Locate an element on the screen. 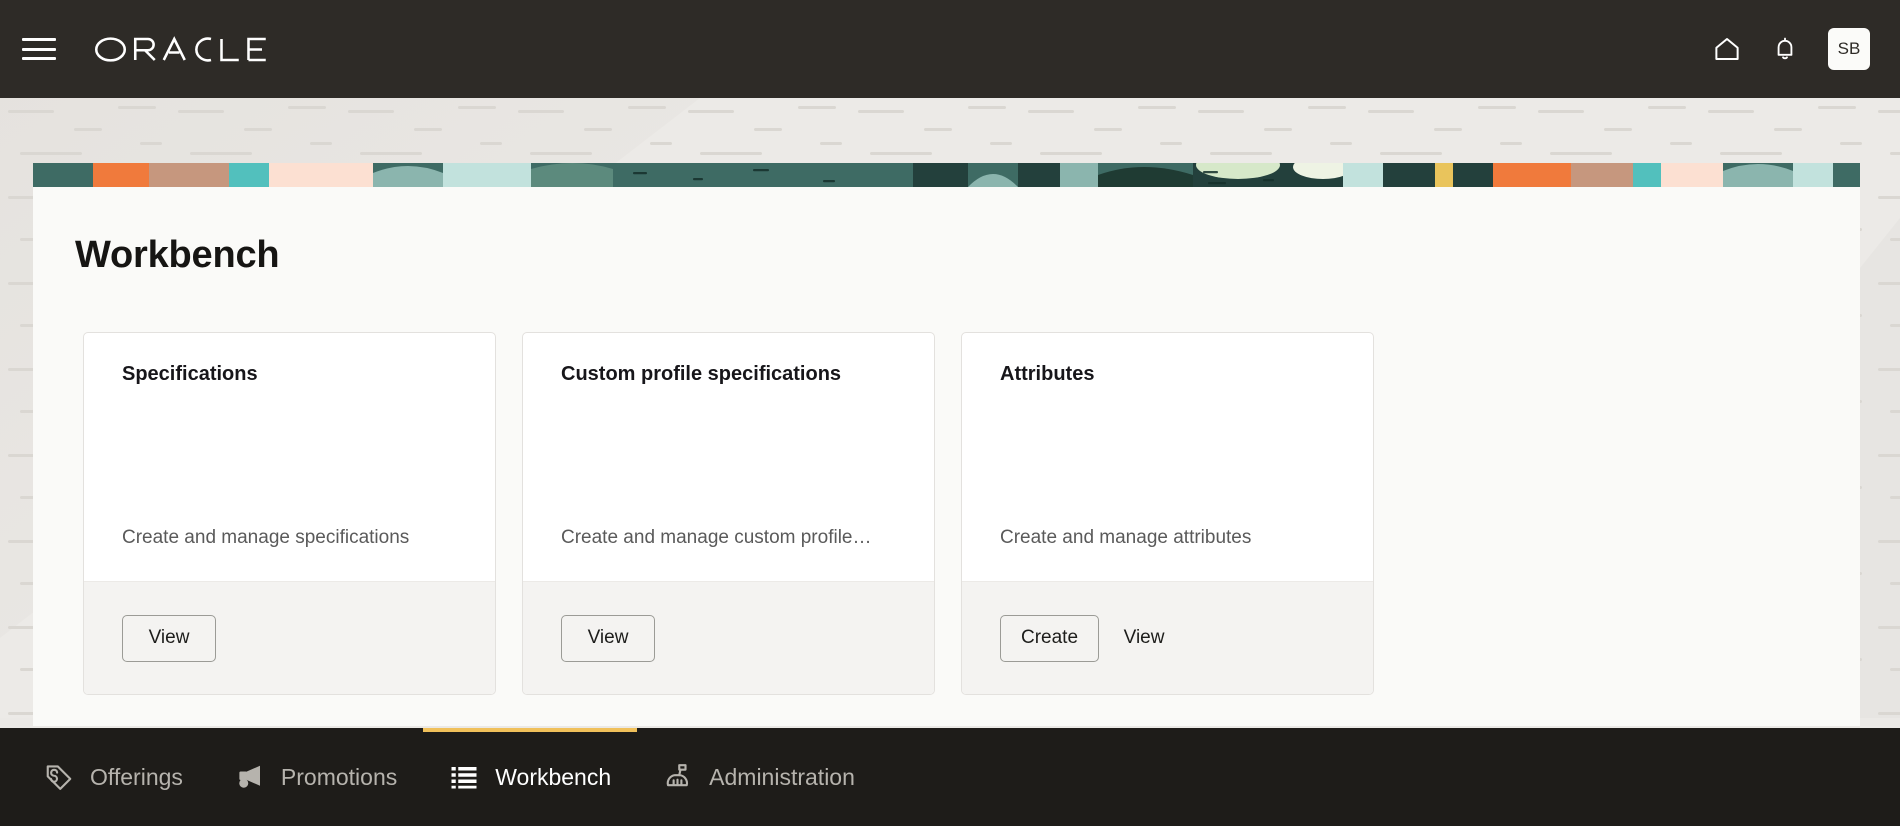 Image resolution: width=1900 pixels, height=826 pixels. nav-item-offerings: Offerings is located at coordinates (113, 777).